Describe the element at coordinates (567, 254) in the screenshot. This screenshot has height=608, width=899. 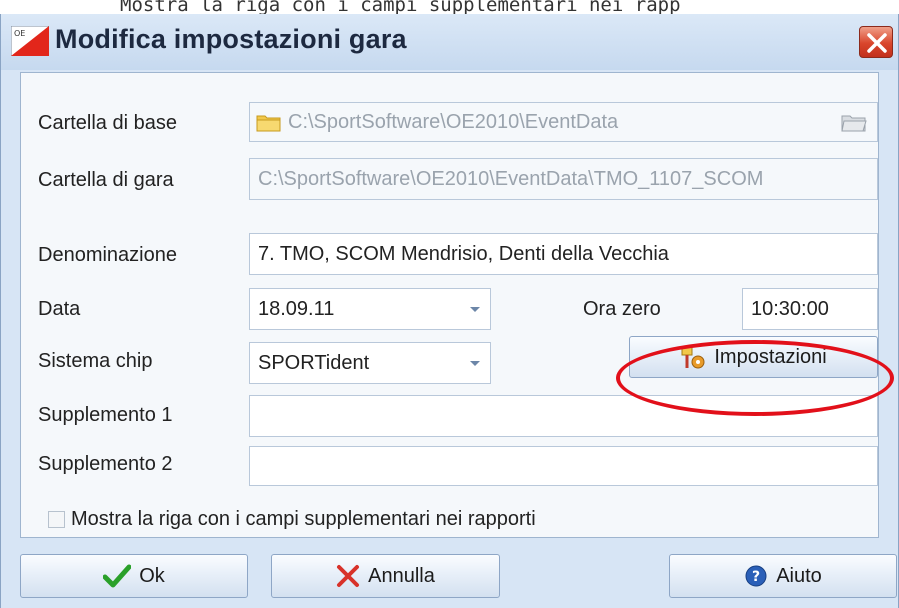
I see `name-input` at that location.